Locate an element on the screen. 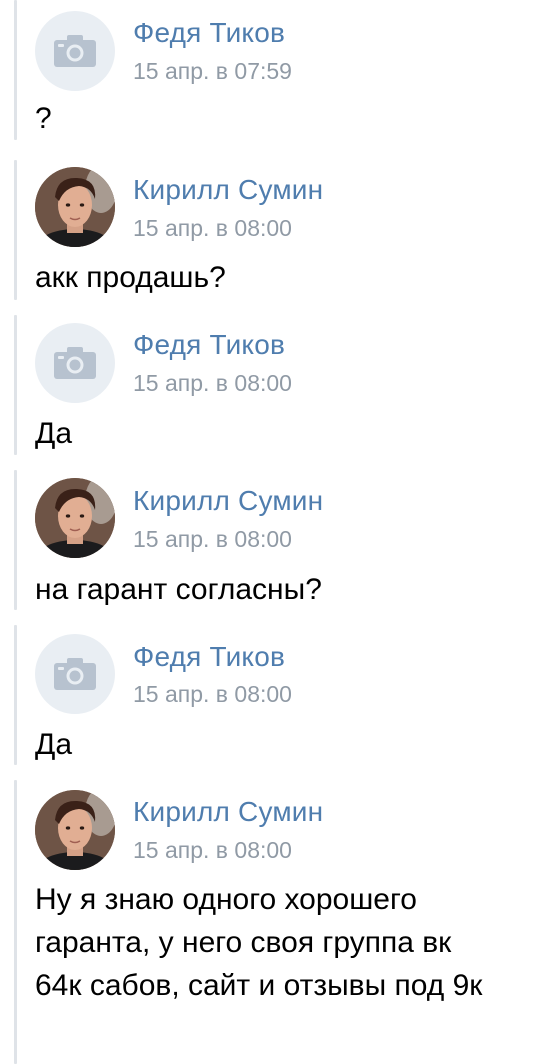 The width and height of the screenshot is (544, 1064). message-text: на гарант согласны? is located at coordinates (178, 589).